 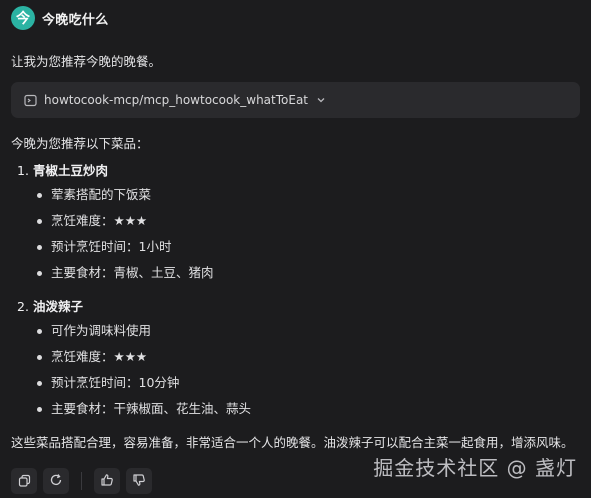 I want to click on thumbs-down-button, so click(x=139, y=481).